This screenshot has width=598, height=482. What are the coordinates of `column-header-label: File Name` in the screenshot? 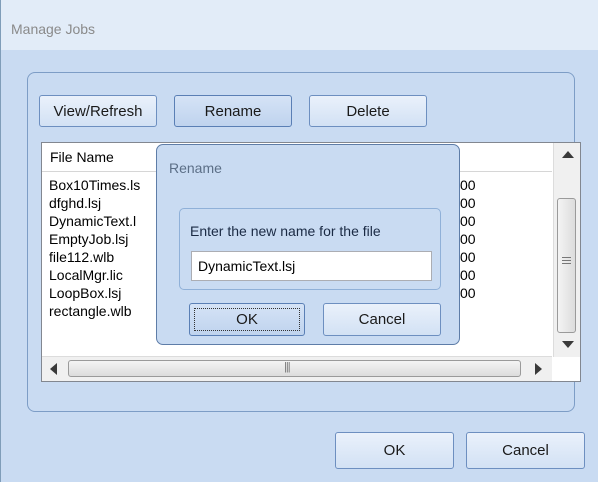 It's located at (82, 157).